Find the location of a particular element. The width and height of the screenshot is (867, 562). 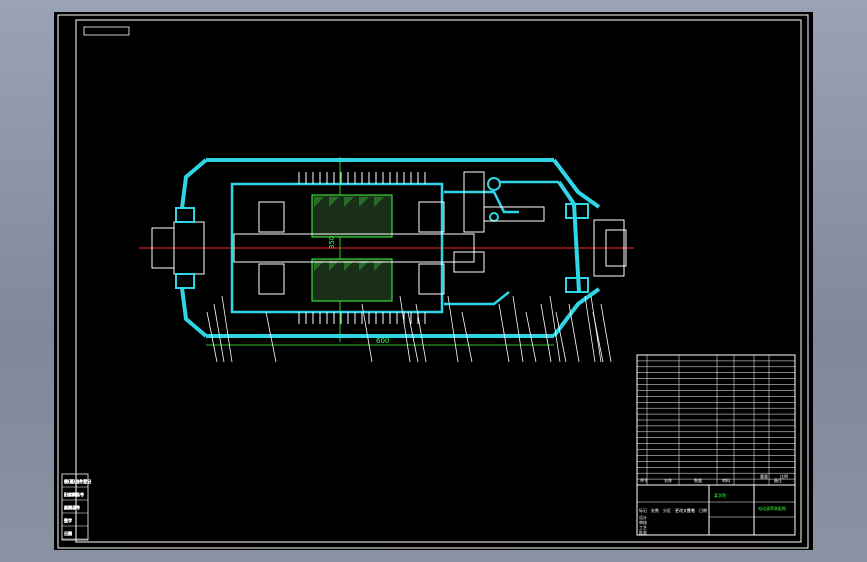

revision-column-label: 分区 is located at coordinates (667, 510).